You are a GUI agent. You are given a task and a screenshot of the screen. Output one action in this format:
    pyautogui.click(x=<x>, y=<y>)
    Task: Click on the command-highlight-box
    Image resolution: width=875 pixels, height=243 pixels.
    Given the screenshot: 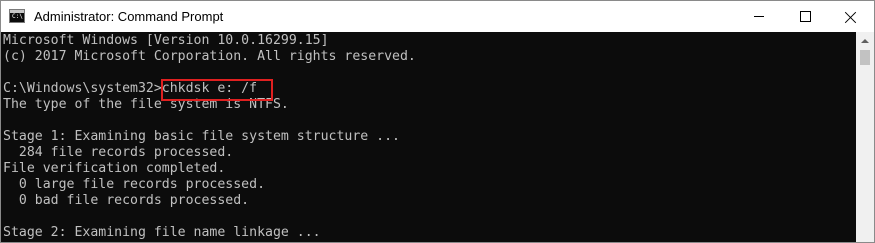 What is the action you would take?
    pyautogui.click(x=217, y=90)
    